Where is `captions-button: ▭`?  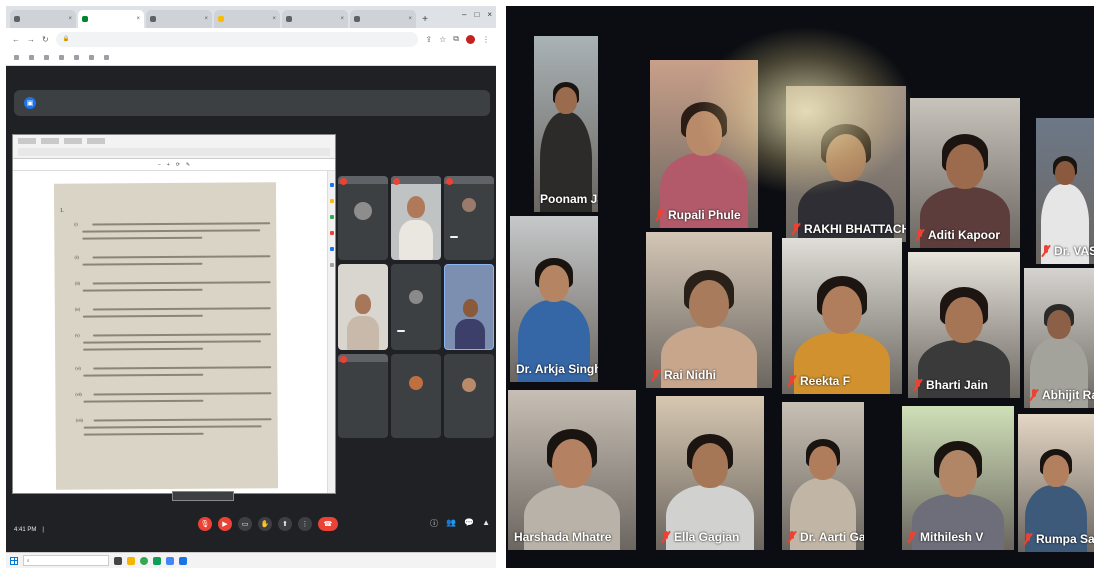
captions-button: ▭ is located at coordinates (245, 524).